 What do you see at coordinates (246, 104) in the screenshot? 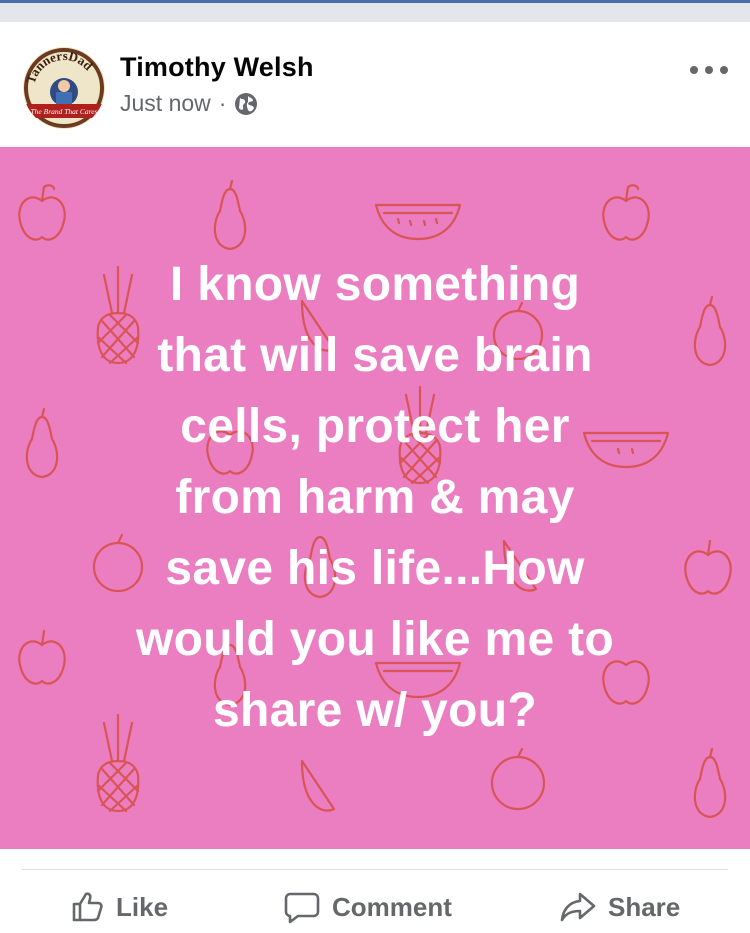
I see `globe-icon` at bounding box center [246, 104].